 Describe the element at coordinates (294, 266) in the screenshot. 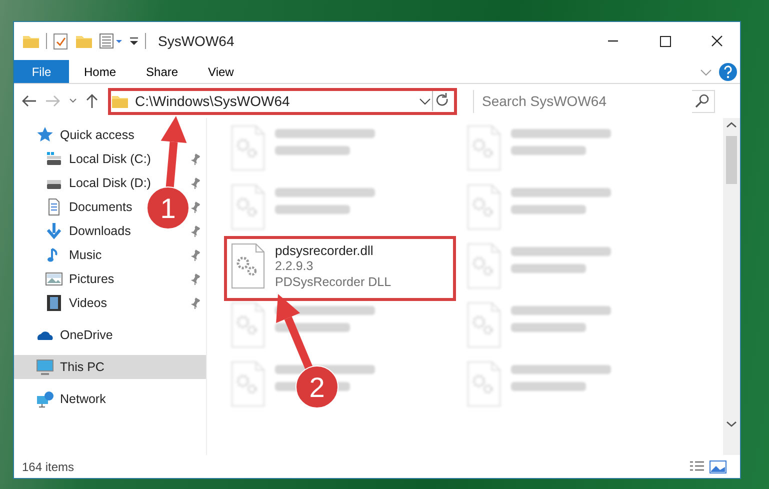

I see `file-detail: 2.2.9.3` at that location.